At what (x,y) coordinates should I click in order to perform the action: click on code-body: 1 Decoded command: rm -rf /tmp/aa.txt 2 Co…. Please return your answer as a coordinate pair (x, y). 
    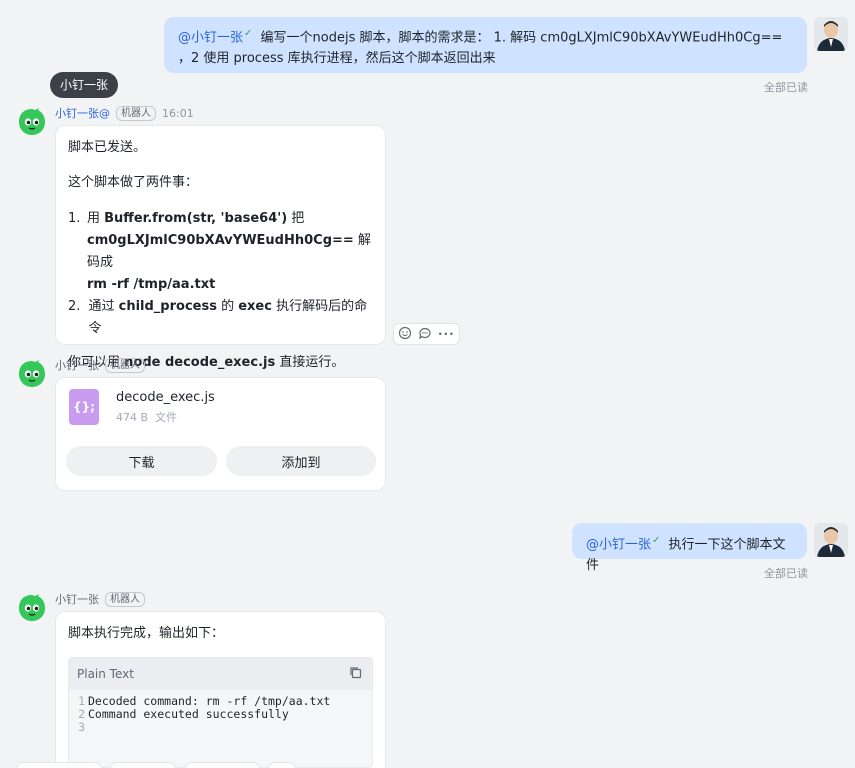
    Looking at the image, I should click on (220, 712).